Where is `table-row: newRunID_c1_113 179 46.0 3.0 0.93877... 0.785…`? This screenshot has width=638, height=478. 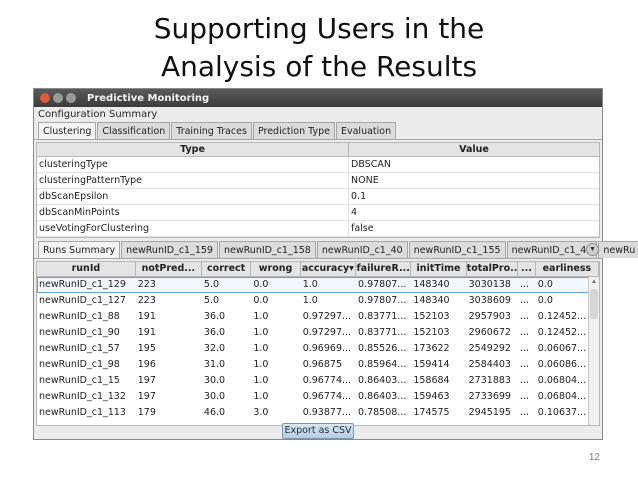 table-row: newRunID_c1_113 179 46.0 3.0 0.93877... 0.785… is located at coordinates (318, 413).